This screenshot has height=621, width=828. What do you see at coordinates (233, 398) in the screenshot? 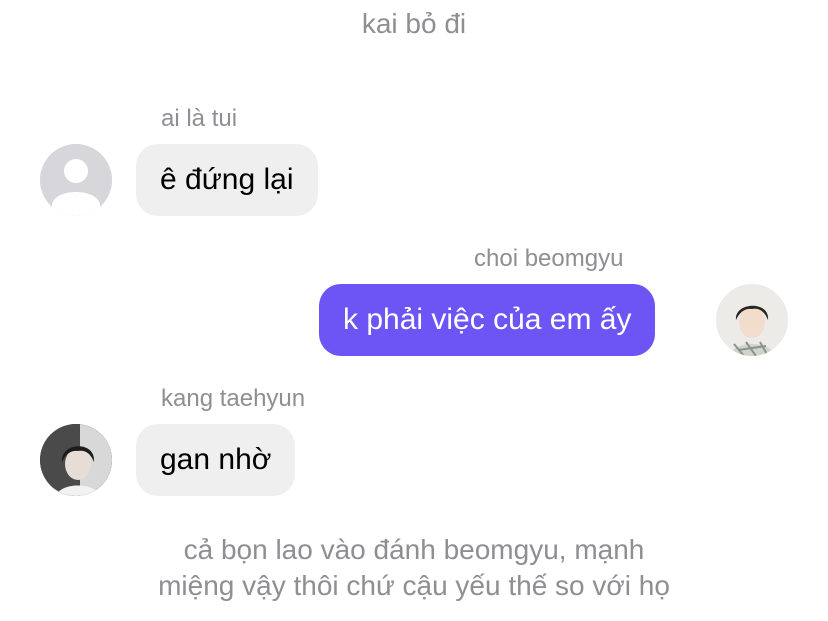
I see `sender-name: kang taehyun` at bounding box center [233, 398].